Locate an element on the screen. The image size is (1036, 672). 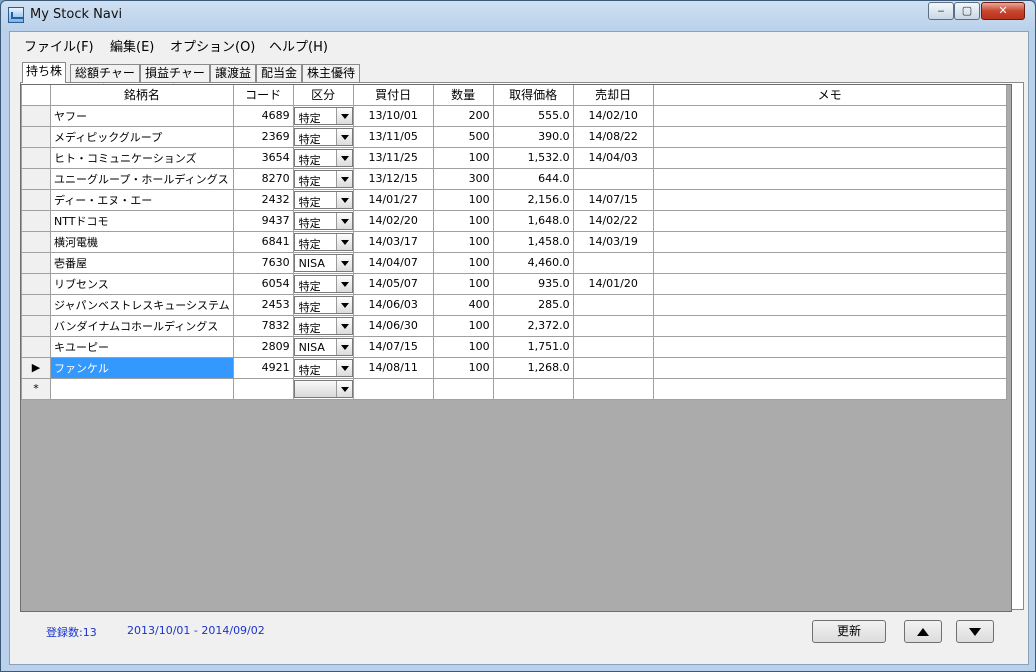
cell-buy-date: 14/01/27 is located at coordinates (393, 199).